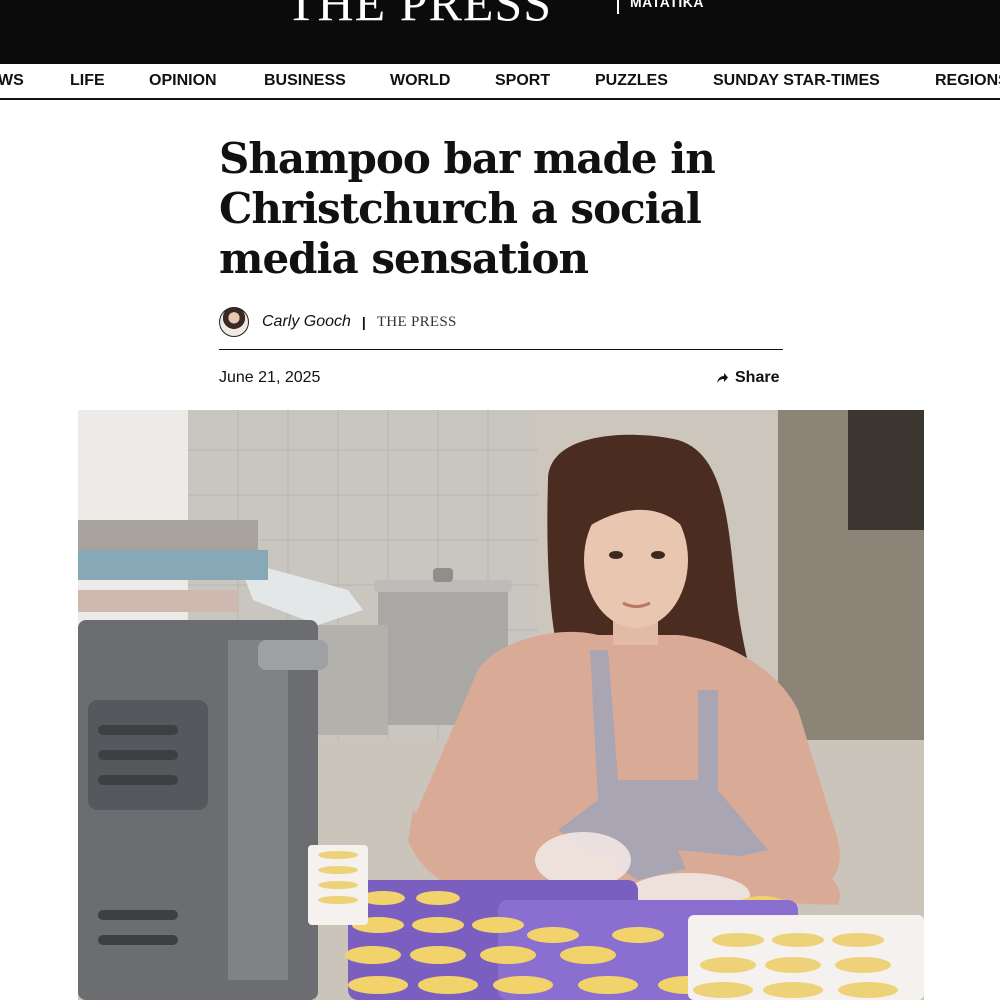 The height and width of the screenshot is (1000, 1000). What do you see at coordinates (722, 378) in the screenshot?
I see `share-arrow-icon` at bounding box center [722, 378].